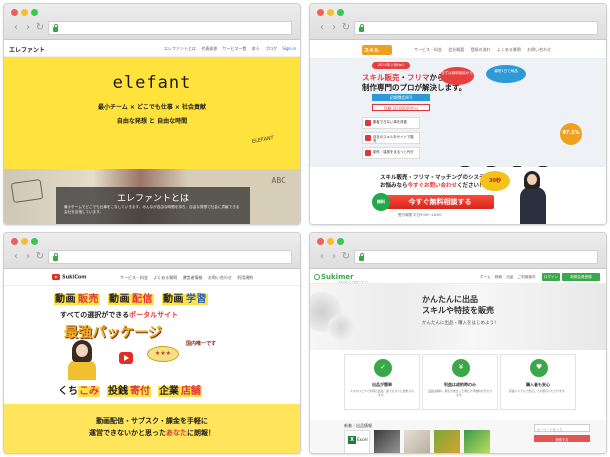 This screenshot has width=610, height=457. Describe the element at coordinates (460, 393) in the screenshot. I see `feature-desc: 出品は無料。取引が成立した時だけ手数料がかかります。` at that location.